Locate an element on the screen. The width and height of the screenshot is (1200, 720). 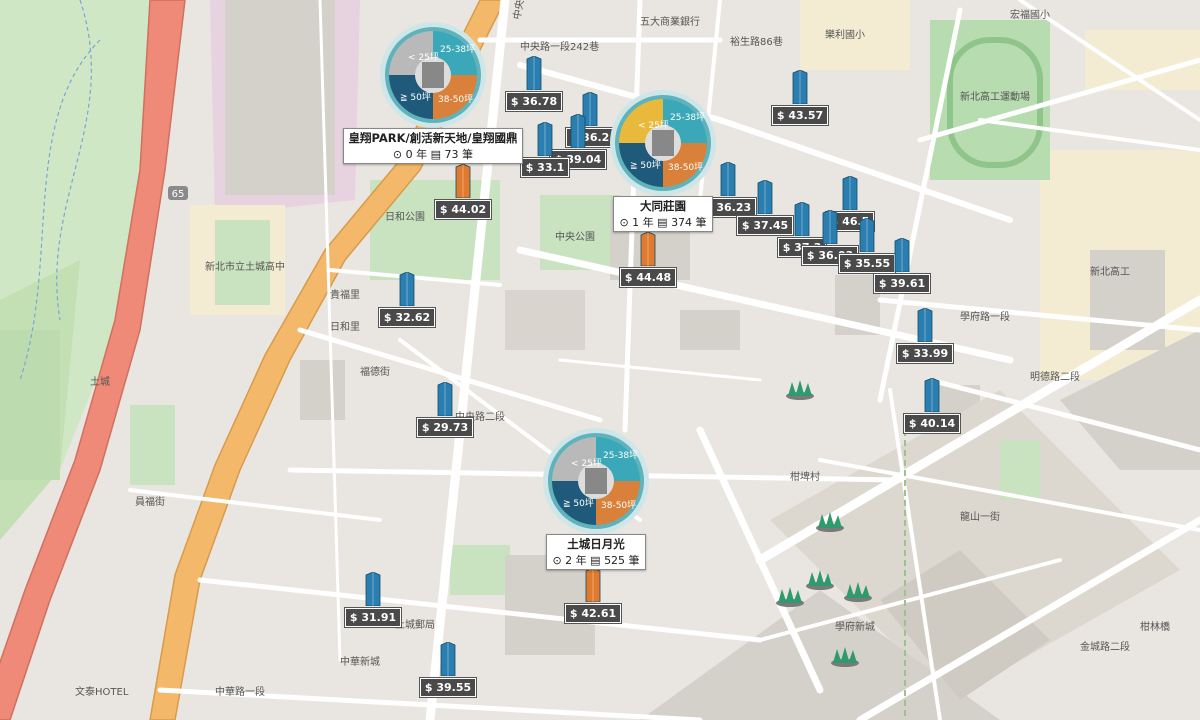
poi-label: 宏福國小 is located at coordinates (1030, 14).